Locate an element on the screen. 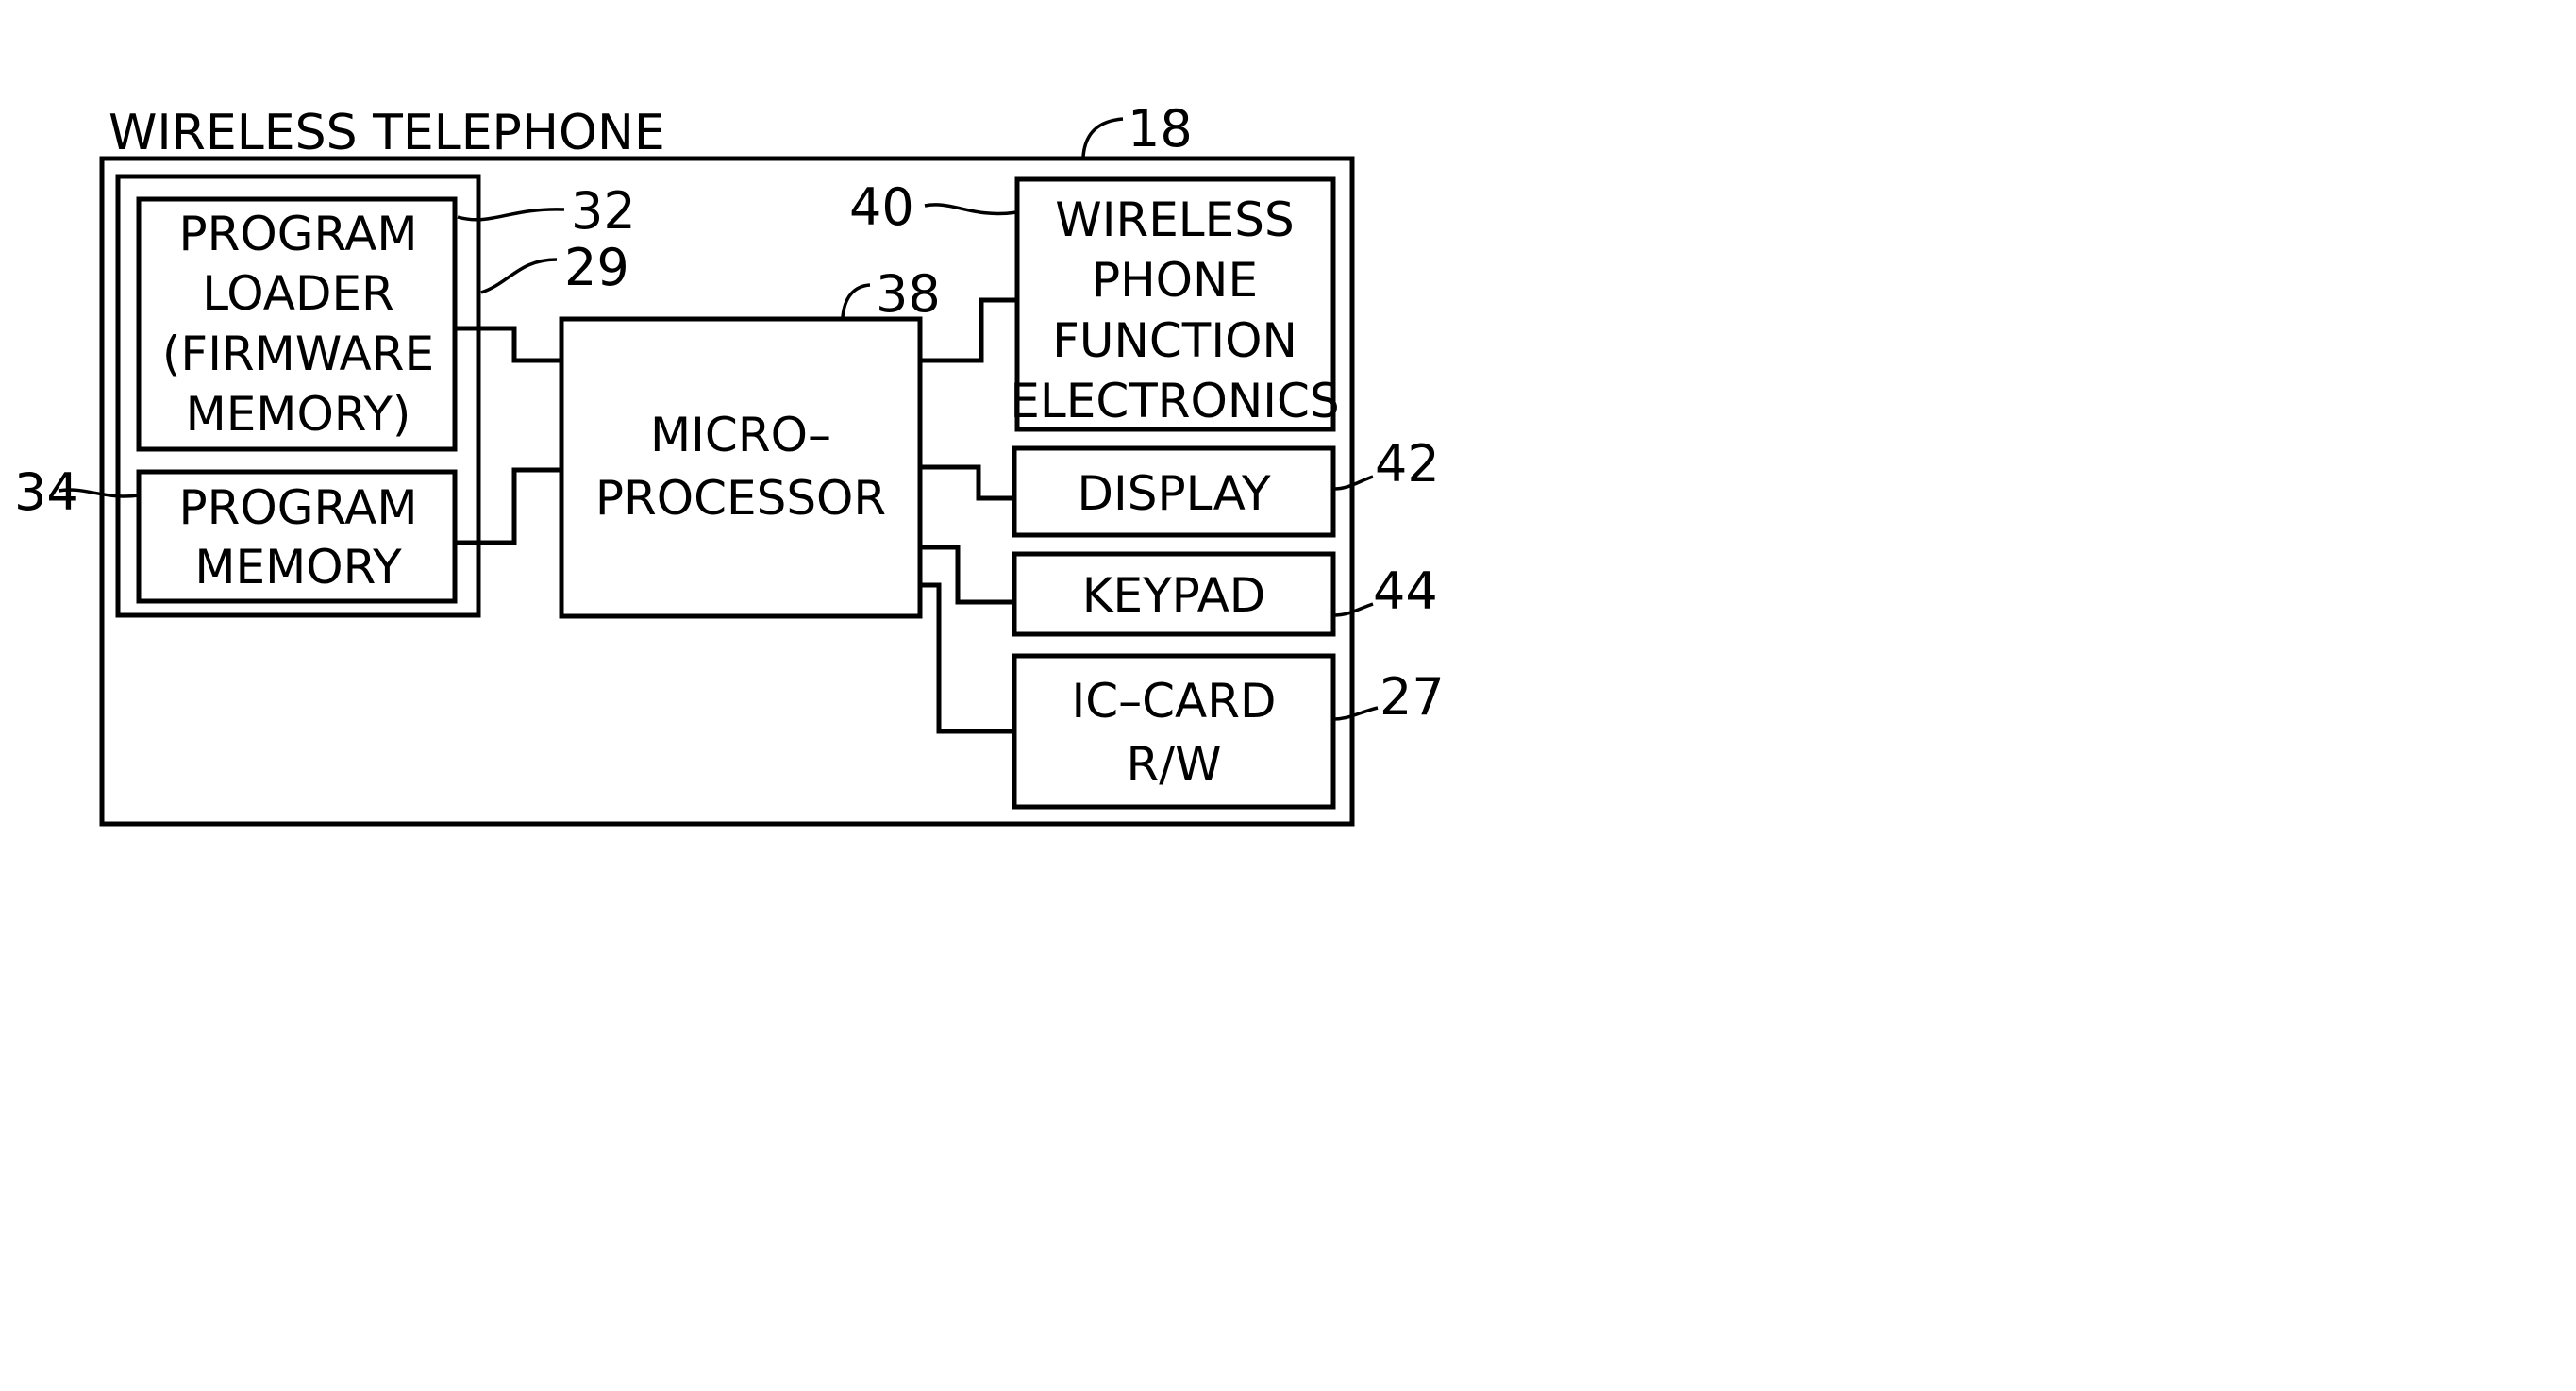  phone-ref: 18 is located at coordinates (1160, 129).